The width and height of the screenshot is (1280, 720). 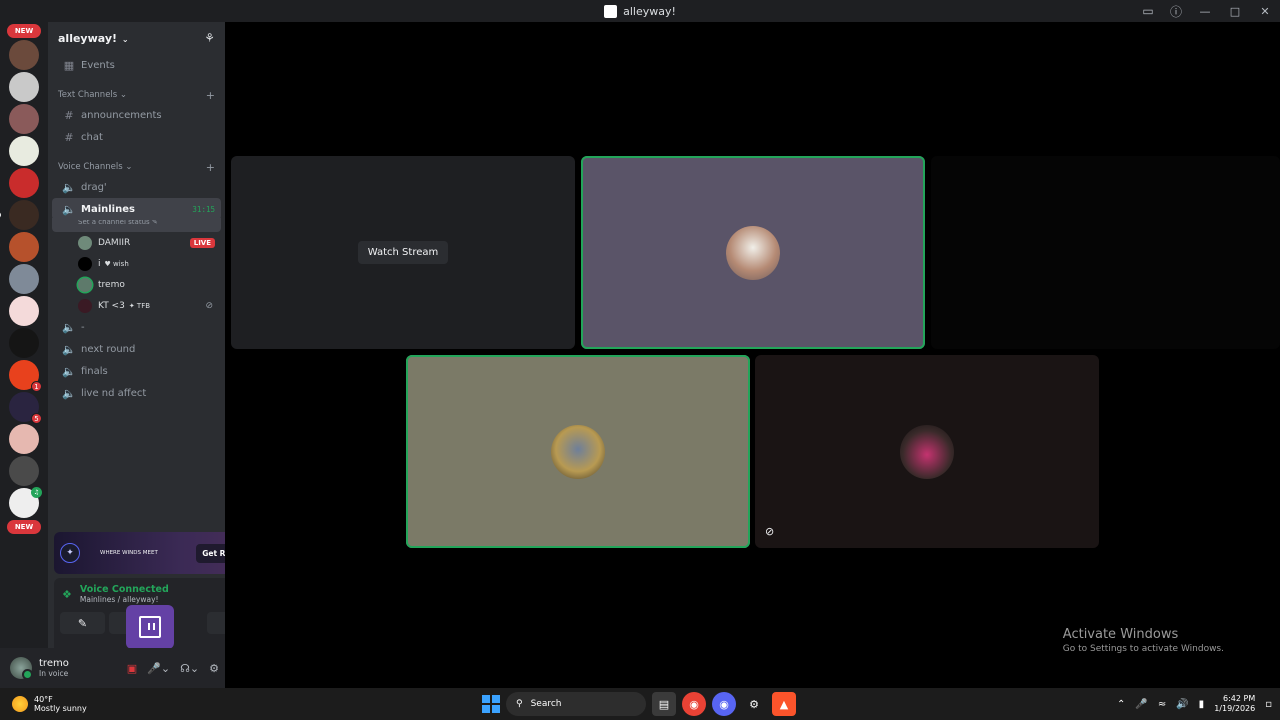 What do you see at coordinates (1202, 704) in the screenshot?
I see `battery-icon: ▮` at bounding box center [1202, 704].